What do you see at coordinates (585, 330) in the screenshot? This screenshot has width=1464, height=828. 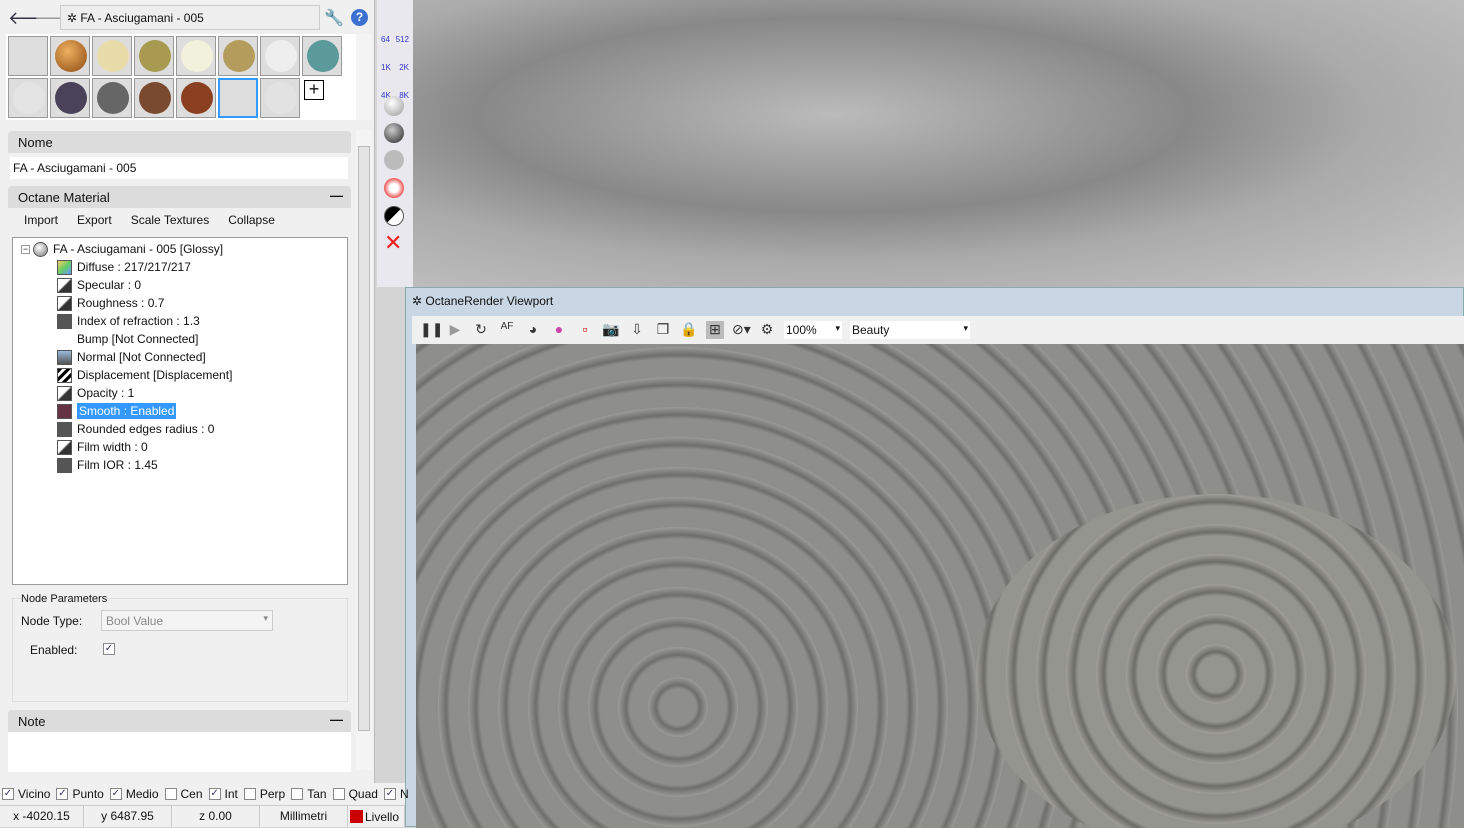 I see `region-picker-icon: ▫` at bounding box center [585, 330].